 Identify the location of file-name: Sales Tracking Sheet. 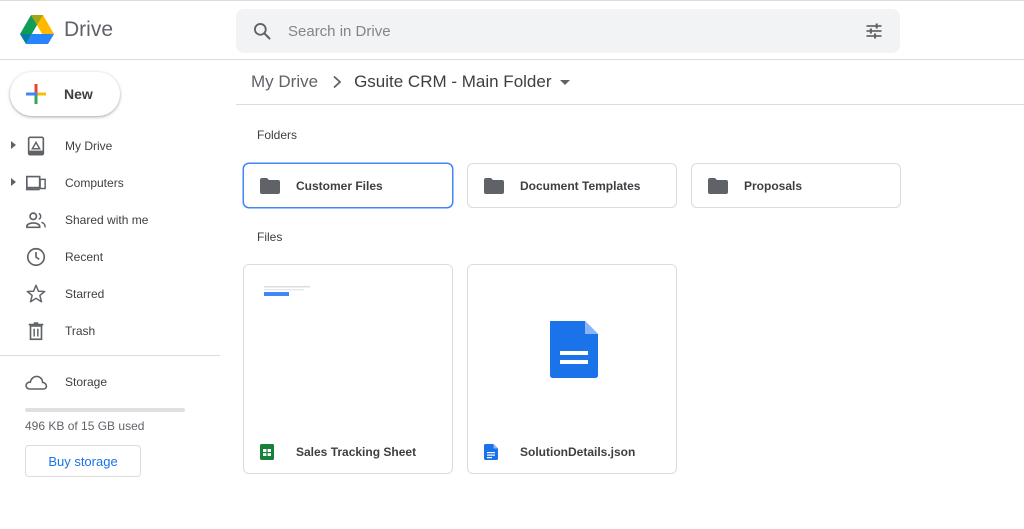
(356, 452).